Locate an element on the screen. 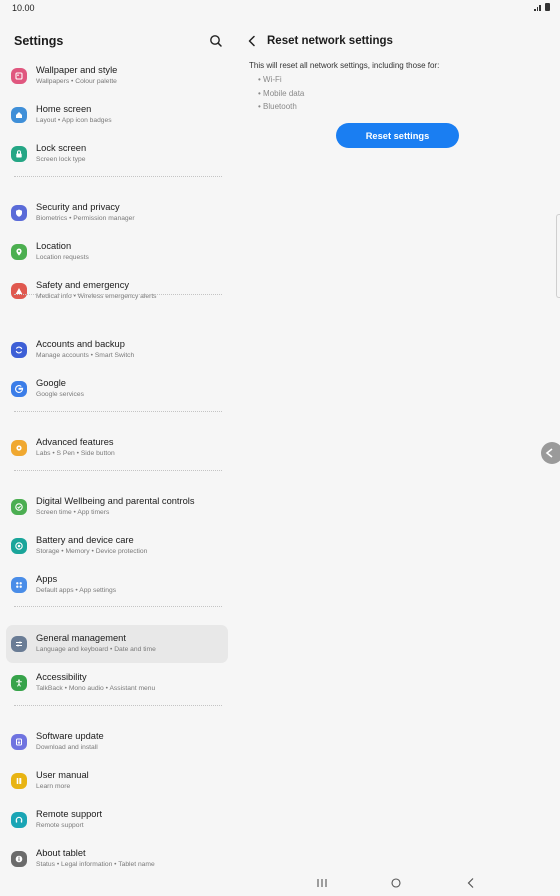  settings-item-remote-support: Remote support Remote support is located at coordinates (117, 820).